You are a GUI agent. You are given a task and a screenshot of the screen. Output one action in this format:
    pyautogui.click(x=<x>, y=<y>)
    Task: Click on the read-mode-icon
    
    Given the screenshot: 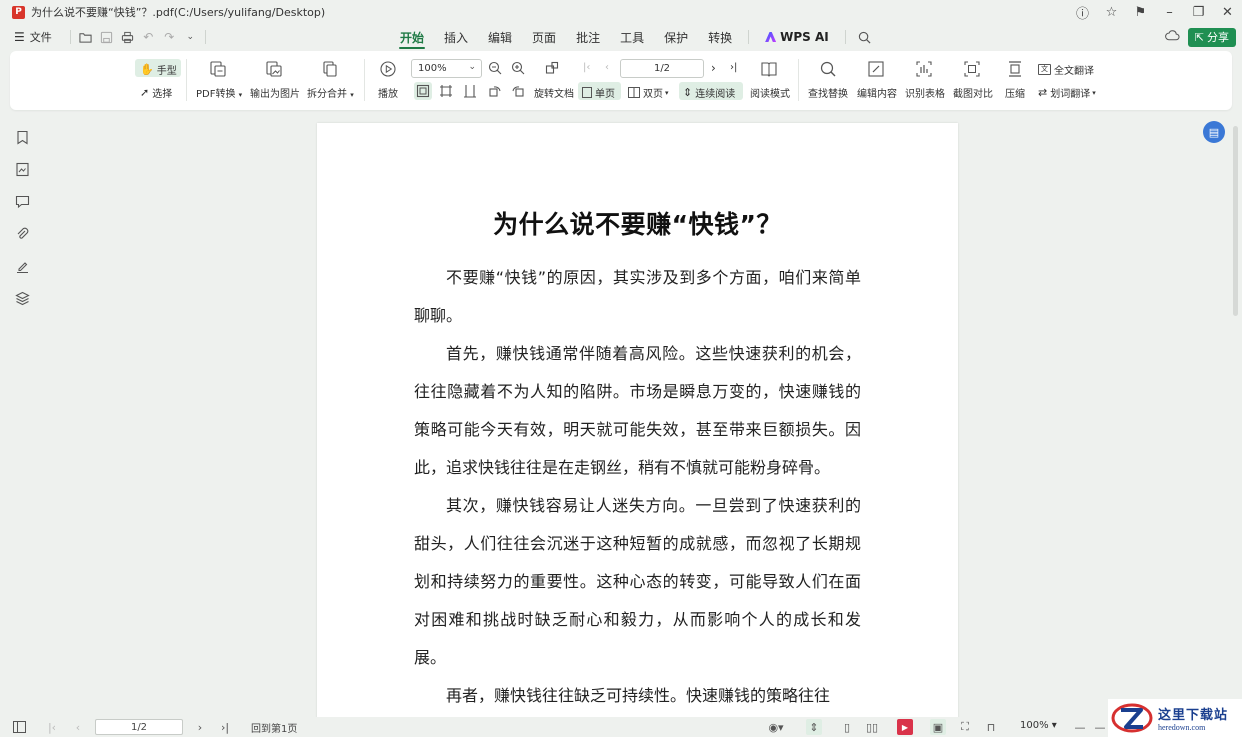 What is the action you would take?
    pyautogui.click(x=769, y=69)
    